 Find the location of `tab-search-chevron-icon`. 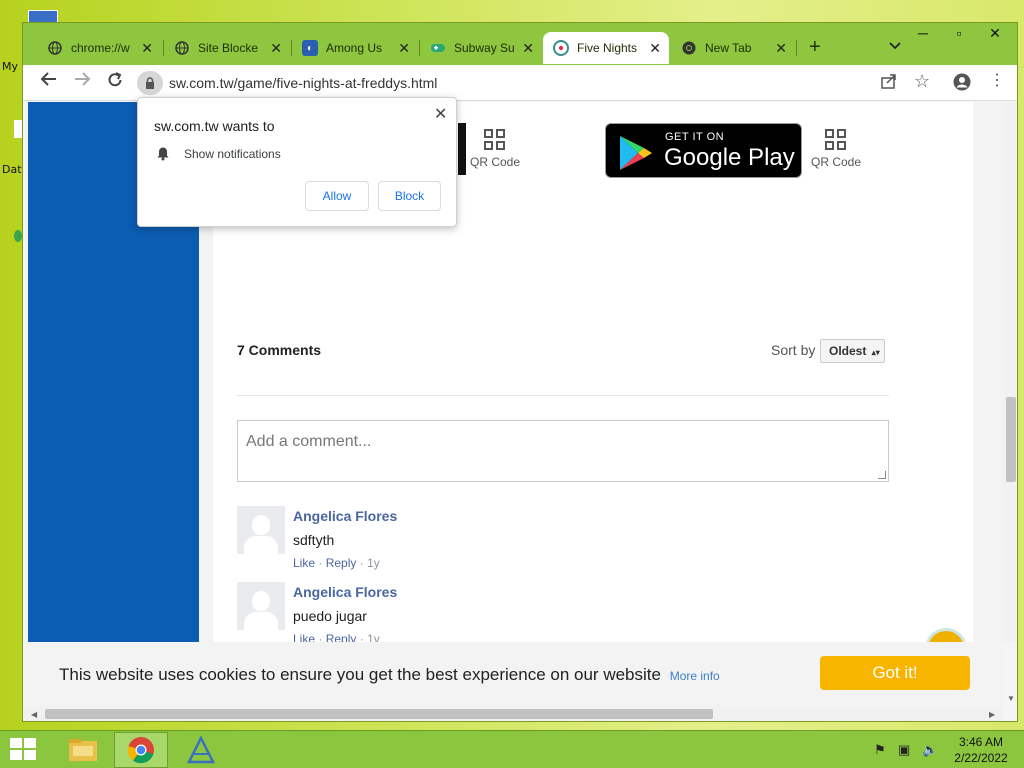

tab-search-chevron-icon is located at coordinates (895, 46).